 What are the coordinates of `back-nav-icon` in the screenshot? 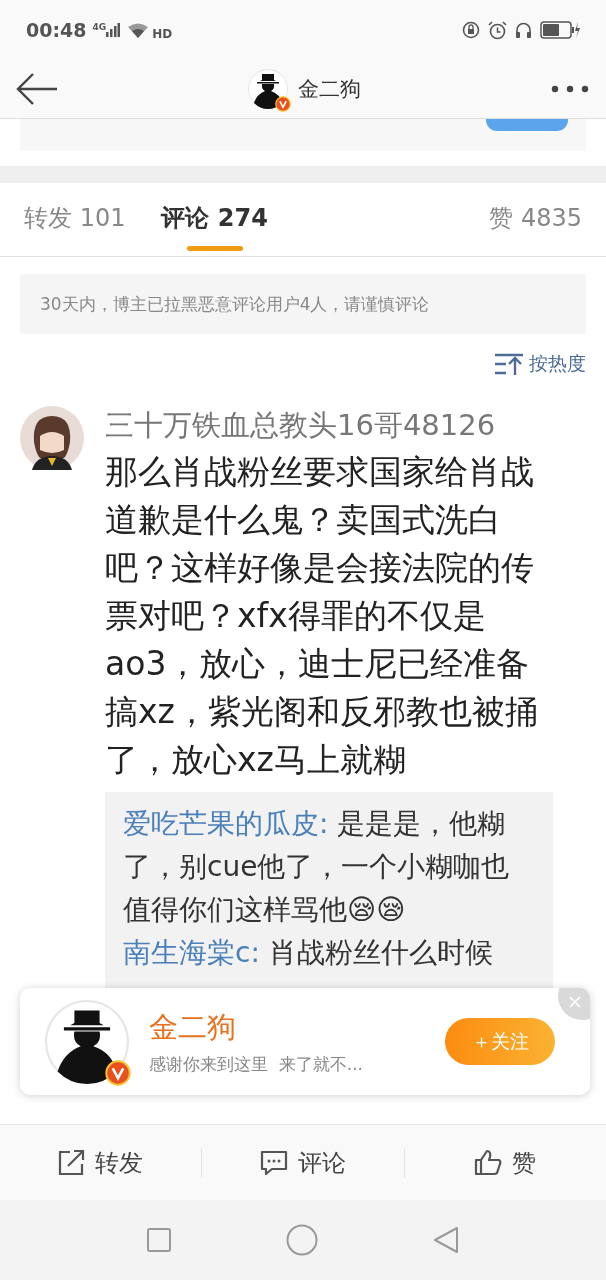 It's located at (445, 1240).